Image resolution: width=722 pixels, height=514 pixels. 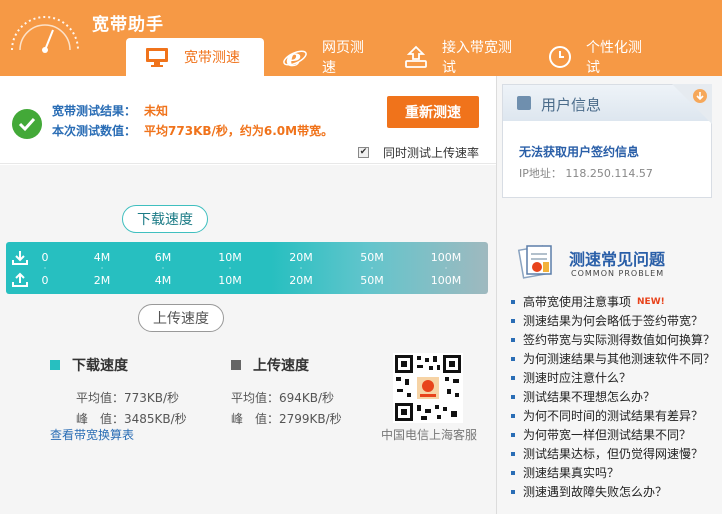 I want to click on tab-custom-test: 个性化测试, so click(x=597, y=57).